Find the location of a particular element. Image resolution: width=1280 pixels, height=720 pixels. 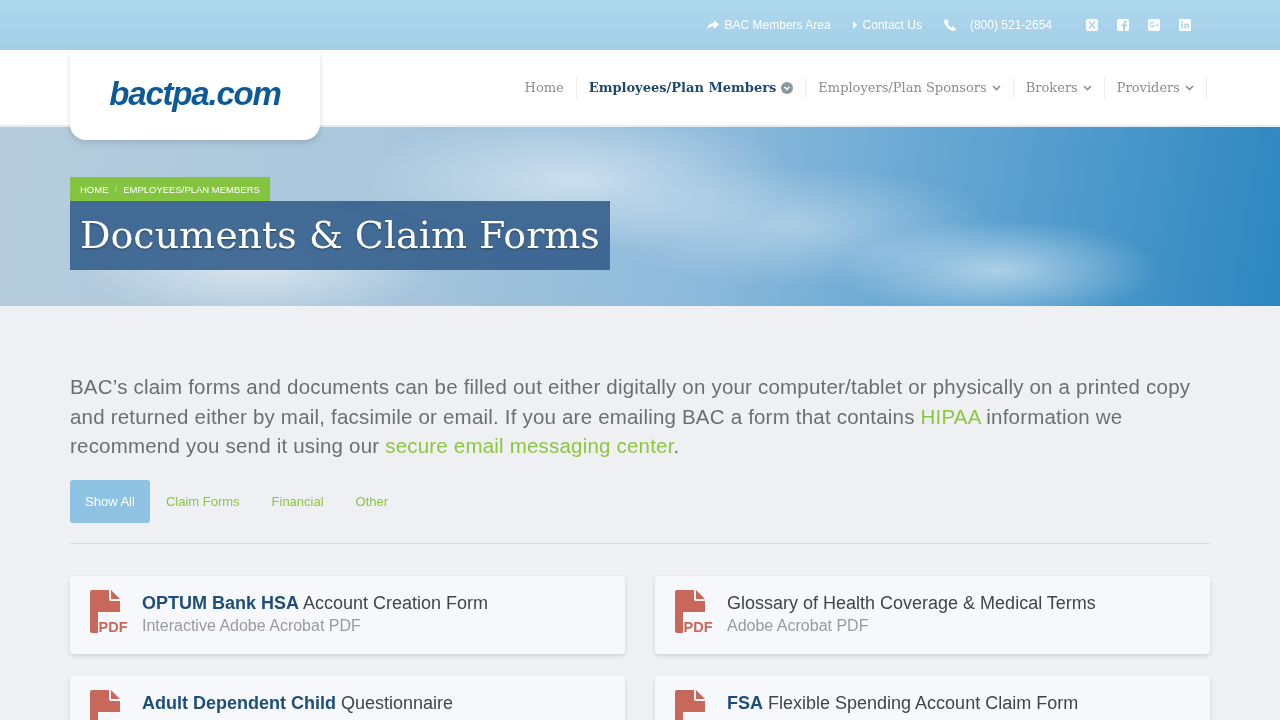

page-title: Documents & Claim Forms is located at coordinates (340, 235).